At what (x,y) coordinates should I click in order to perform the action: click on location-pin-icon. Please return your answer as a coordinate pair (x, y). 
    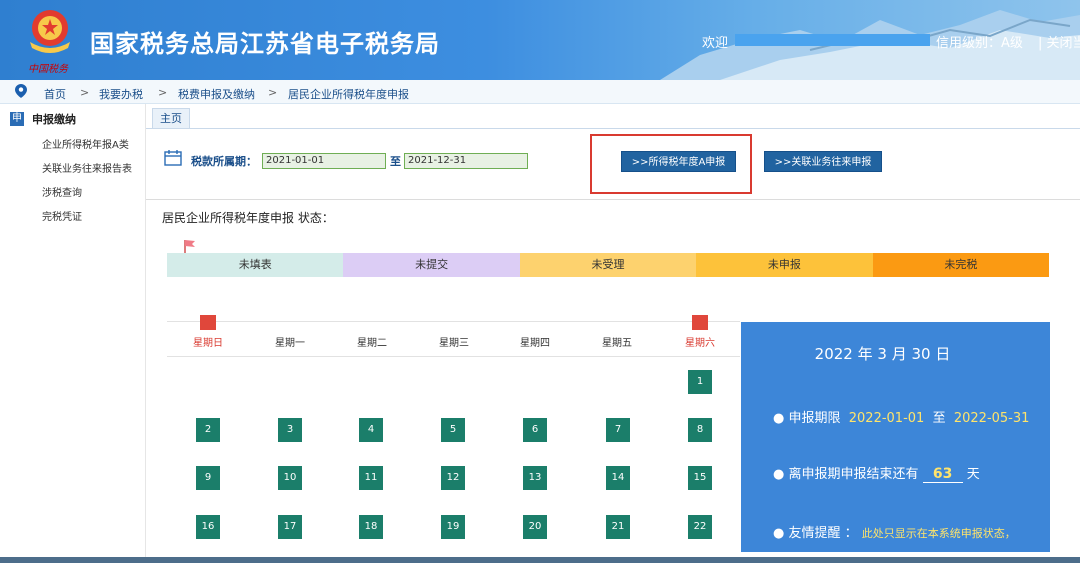
    Looking at the image, I should click on (21, 91).